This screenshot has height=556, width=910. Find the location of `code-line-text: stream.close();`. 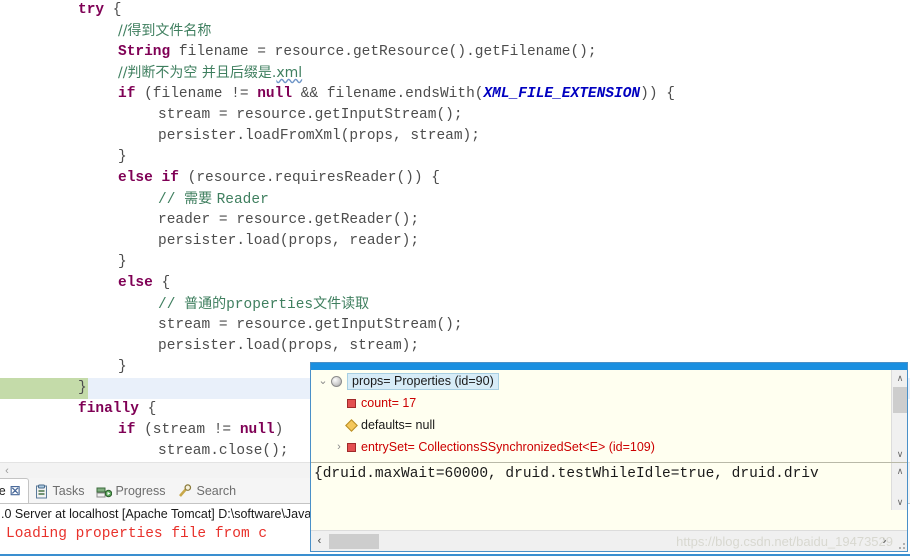

code-line-text: stream.close(); is located at coordinates (223, 451).